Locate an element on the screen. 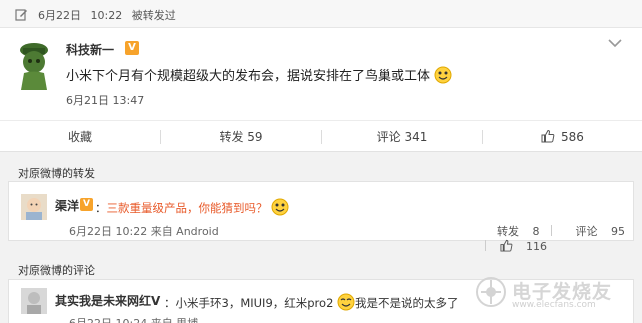 This screenshot has height=323, width=642. header-status: 被转发过 is located at coordinates (153, 15).